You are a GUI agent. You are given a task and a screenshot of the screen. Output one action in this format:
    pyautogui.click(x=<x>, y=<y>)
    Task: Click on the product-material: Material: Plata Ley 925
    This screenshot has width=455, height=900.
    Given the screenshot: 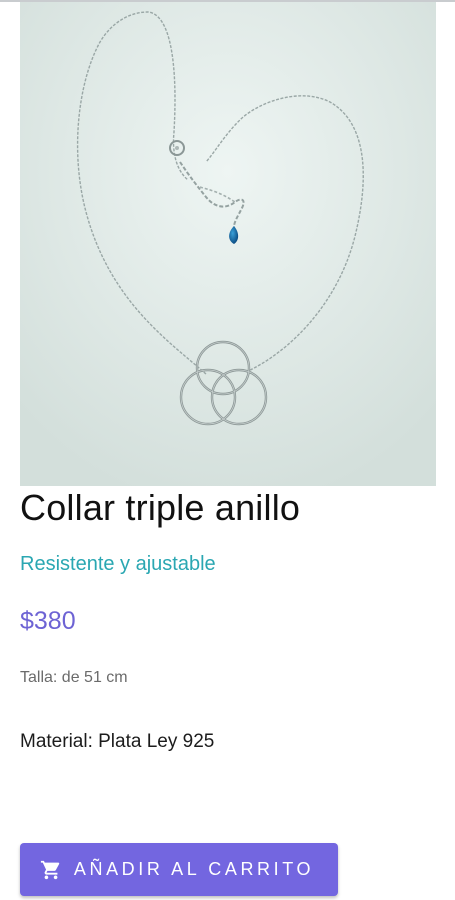 What is the action you would take?
    pyautogui.click(x=117, y=741)
    